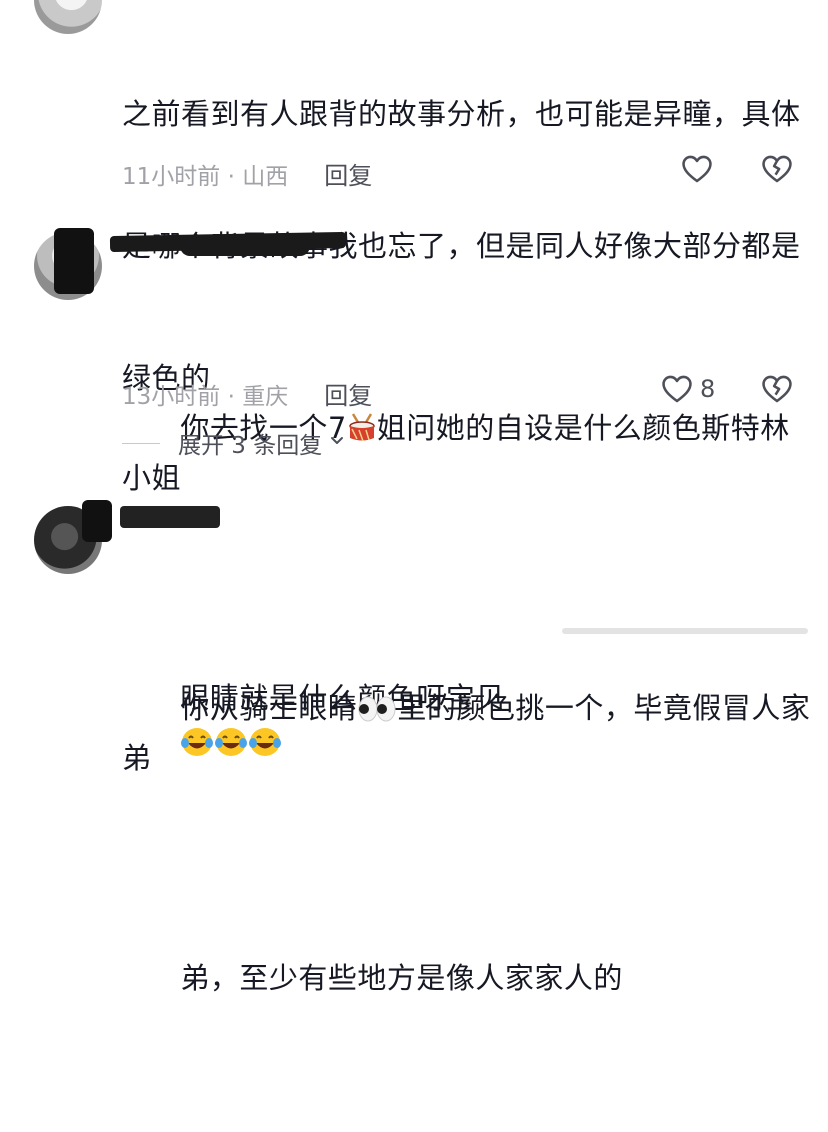  Describe the element at coordinates (461, 114) in the screenshot. I see `comment-text-line: 之前看到有人跟背的故事分析，也可能是异瞳，具体` at that location.